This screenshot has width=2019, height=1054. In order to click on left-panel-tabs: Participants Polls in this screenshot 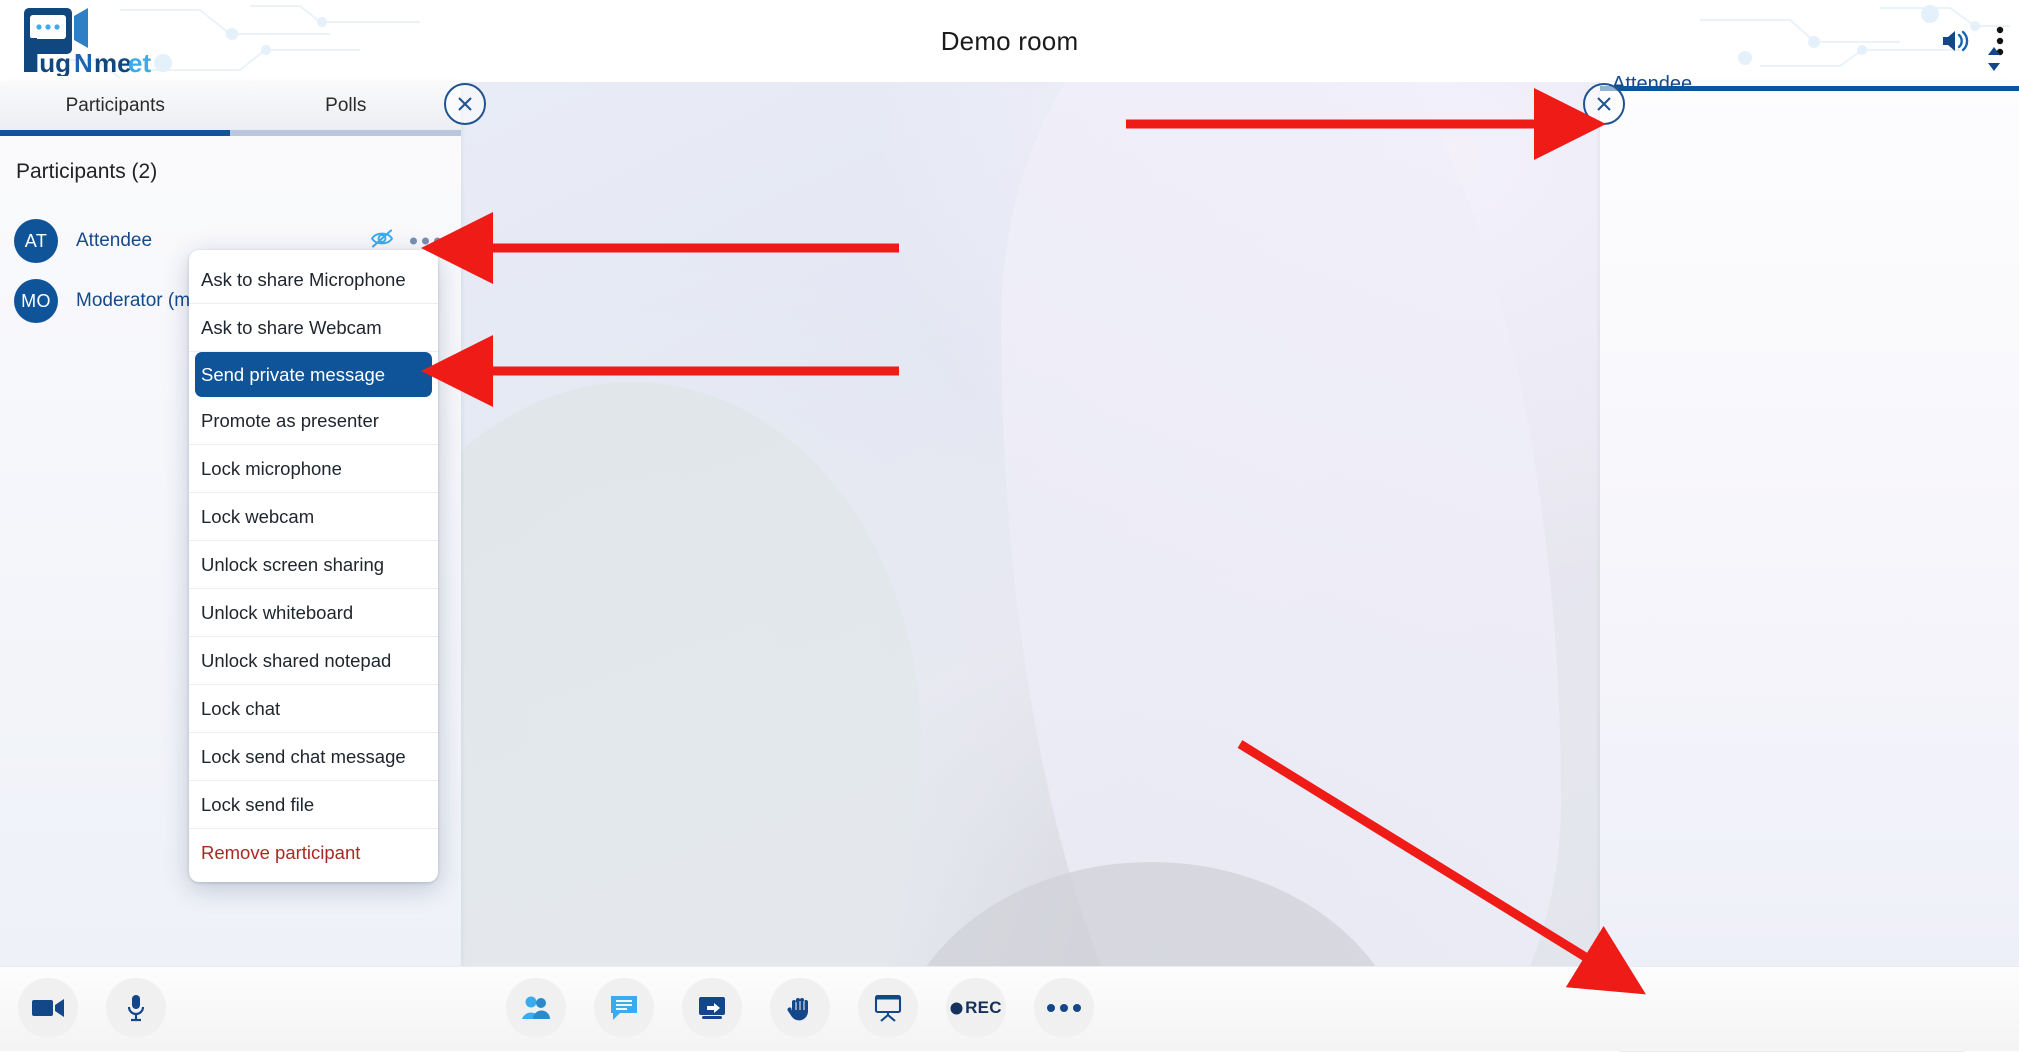, I will do `click(230, 106)`.